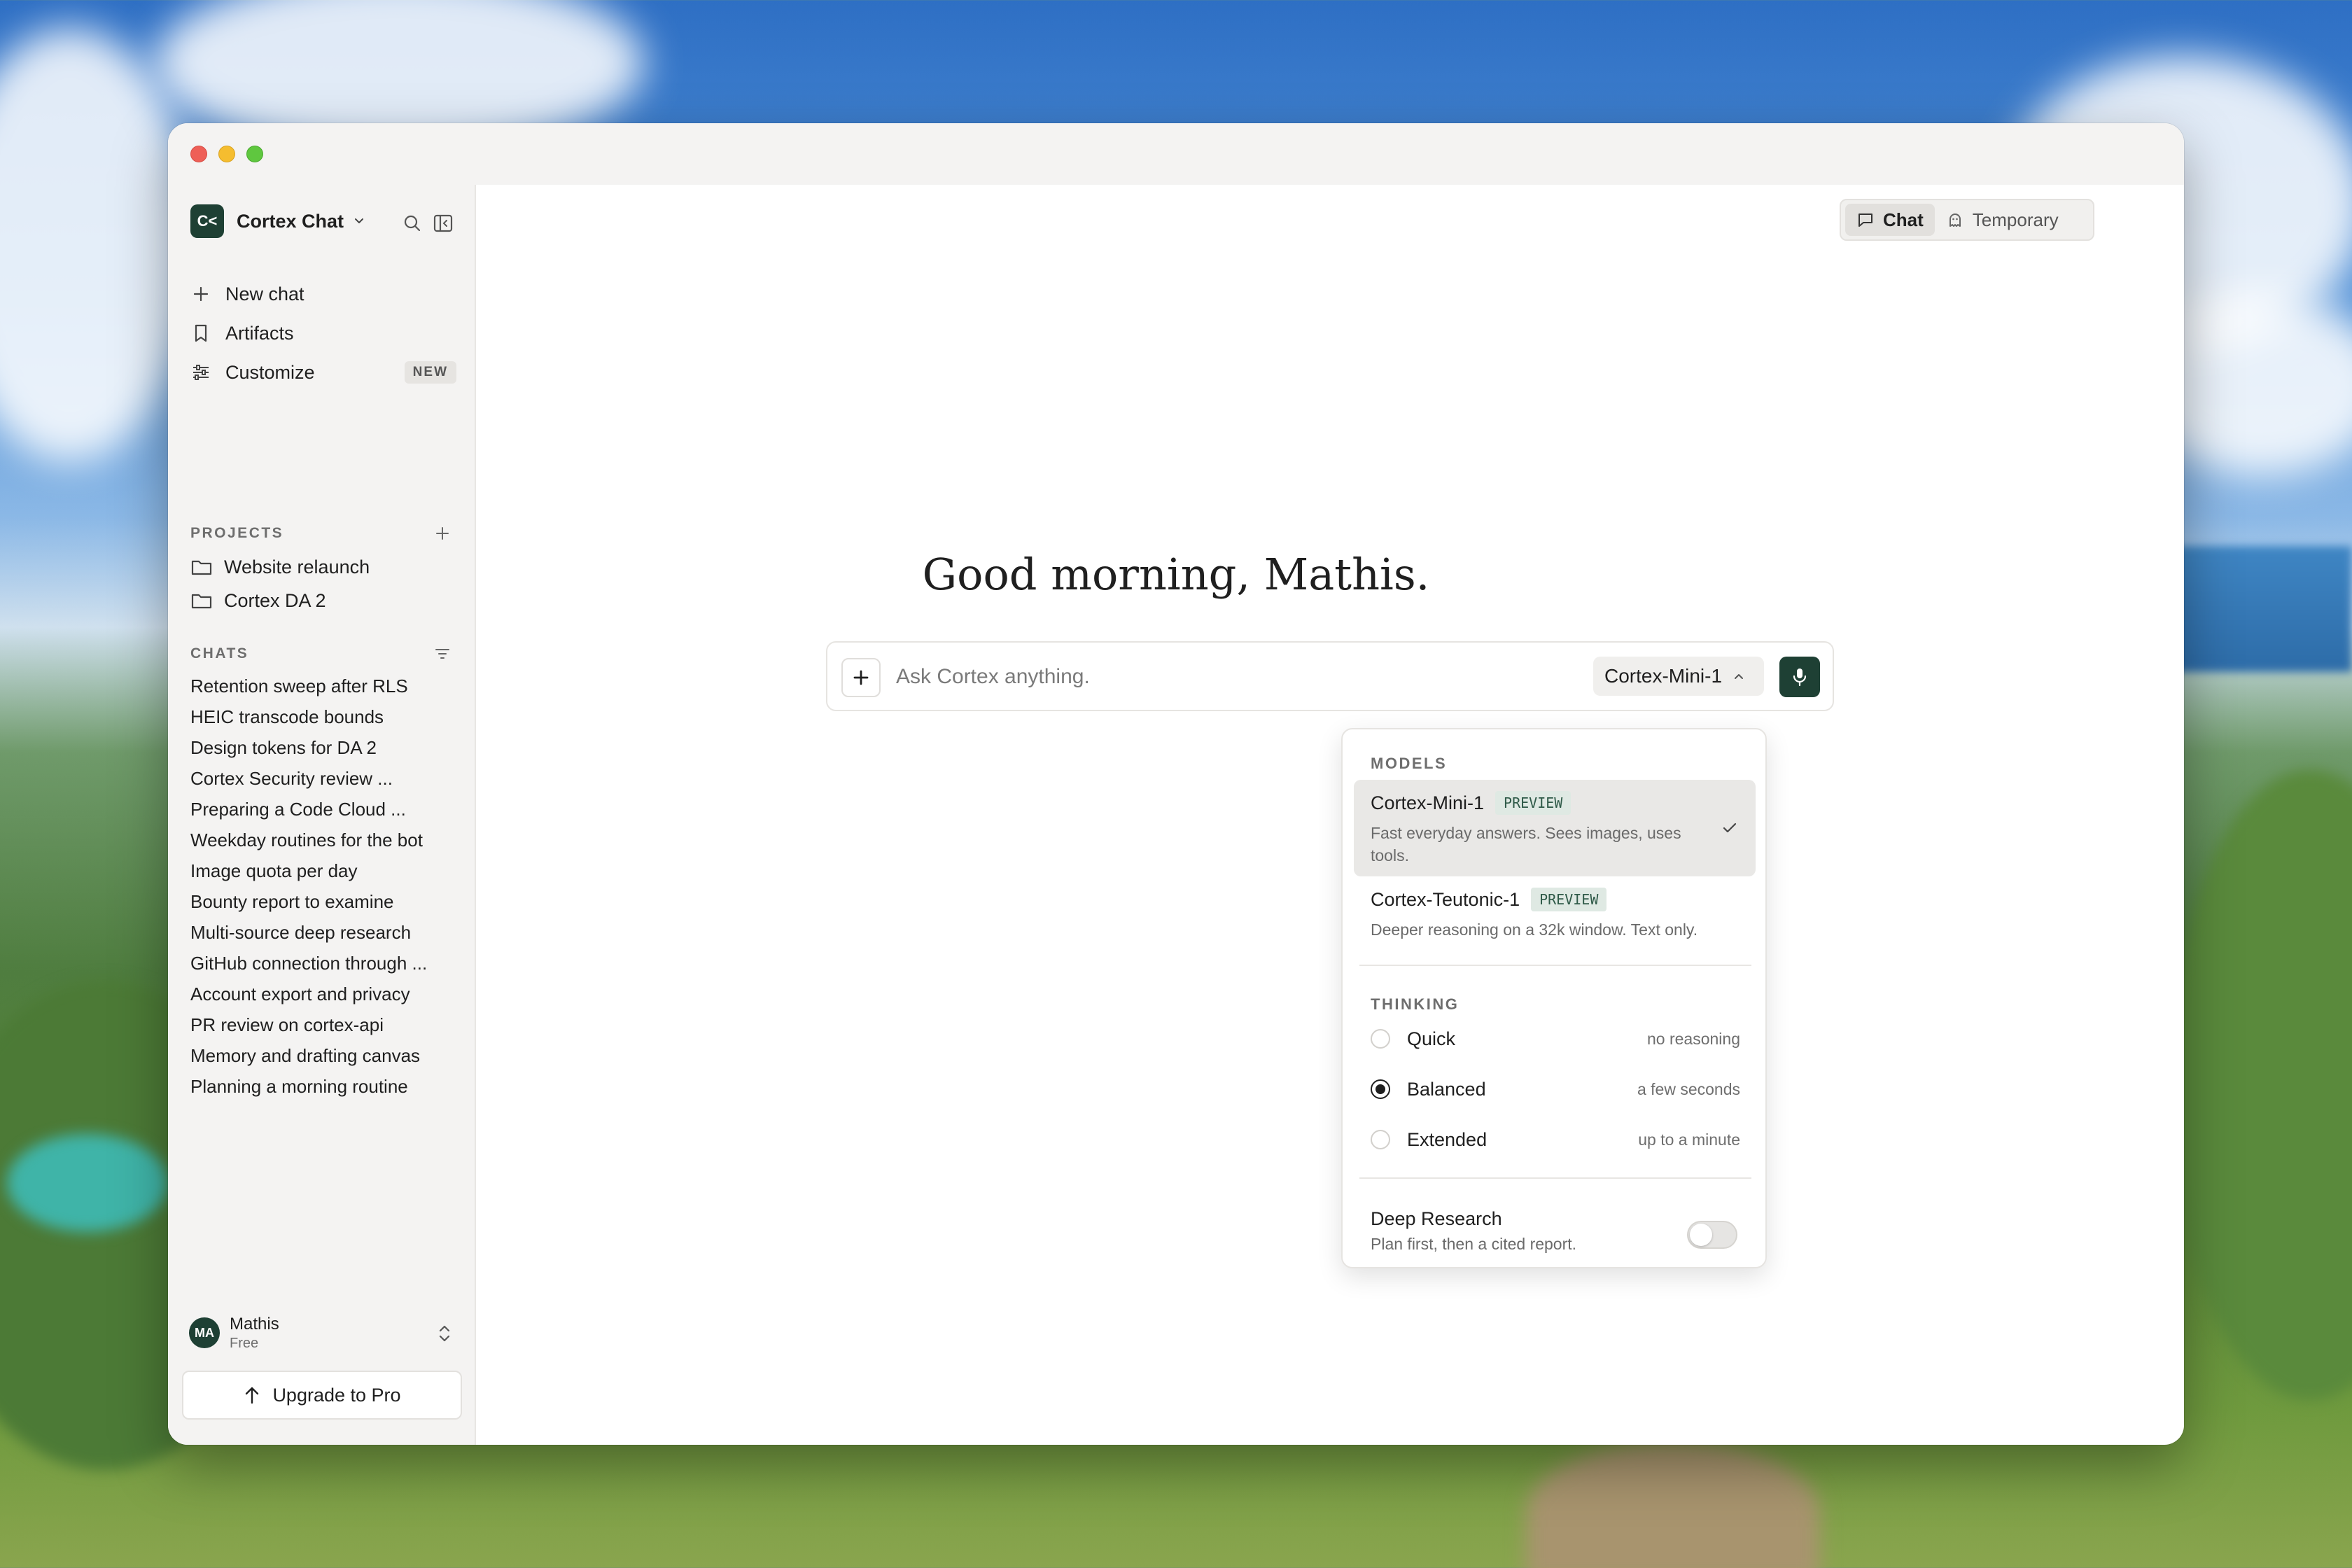 The width and height of the screenshot is (2352, 1568). What do you see at coordinates (1555, 1038) in the screenshot?
I see `thinking-option-quick: Quick no reasoning` at bounding box center [1555, 1038].